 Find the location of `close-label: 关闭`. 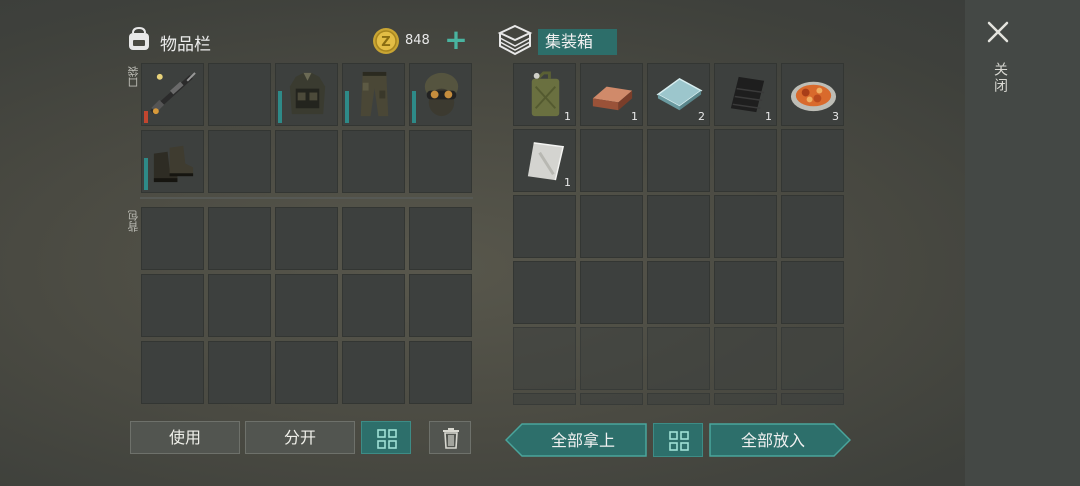

close-label: 关闭 is located at coordinates (1000, 78).